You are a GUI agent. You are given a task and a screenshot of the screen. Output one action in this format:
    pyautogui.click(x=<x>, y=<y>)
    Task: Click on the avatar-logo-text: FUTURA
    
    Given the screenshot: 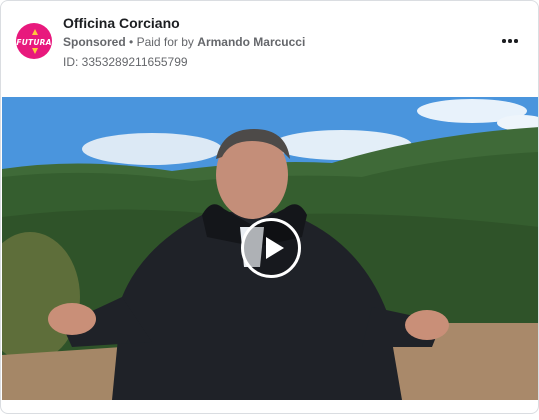 What is the action you would take?
    pyautogui.click(x=34, y=42)
    